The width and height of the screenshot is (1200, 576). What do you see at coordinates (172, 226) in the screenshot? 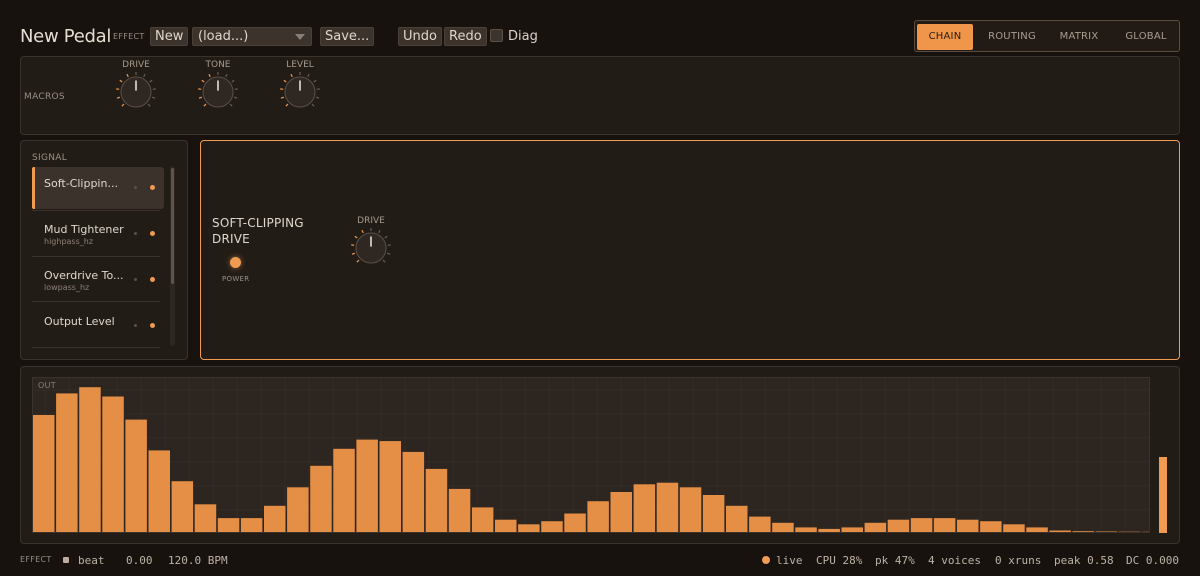
I see `scrollbar-thumb` at bounding box center [172, 226].